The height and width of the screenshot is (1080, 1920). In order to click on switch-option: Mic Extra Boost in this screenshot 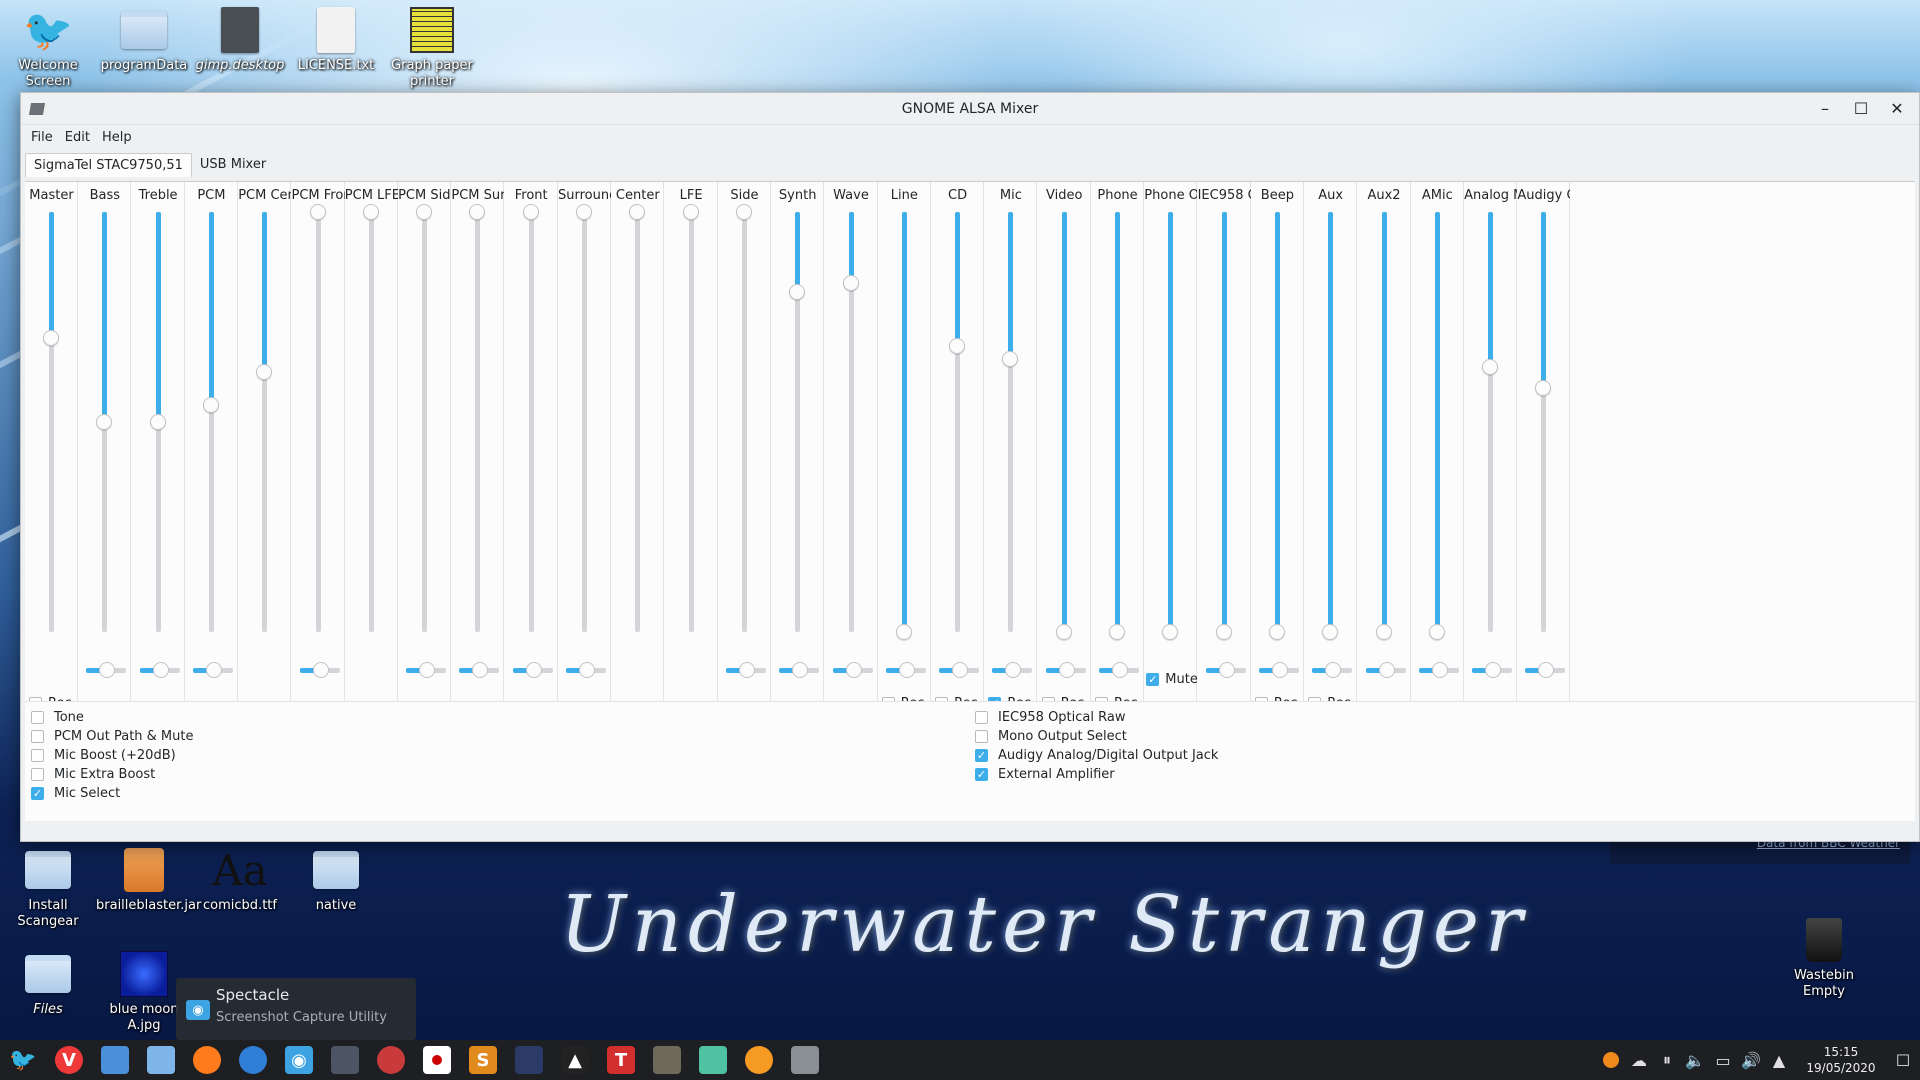, I will do `click(93, 774)`.